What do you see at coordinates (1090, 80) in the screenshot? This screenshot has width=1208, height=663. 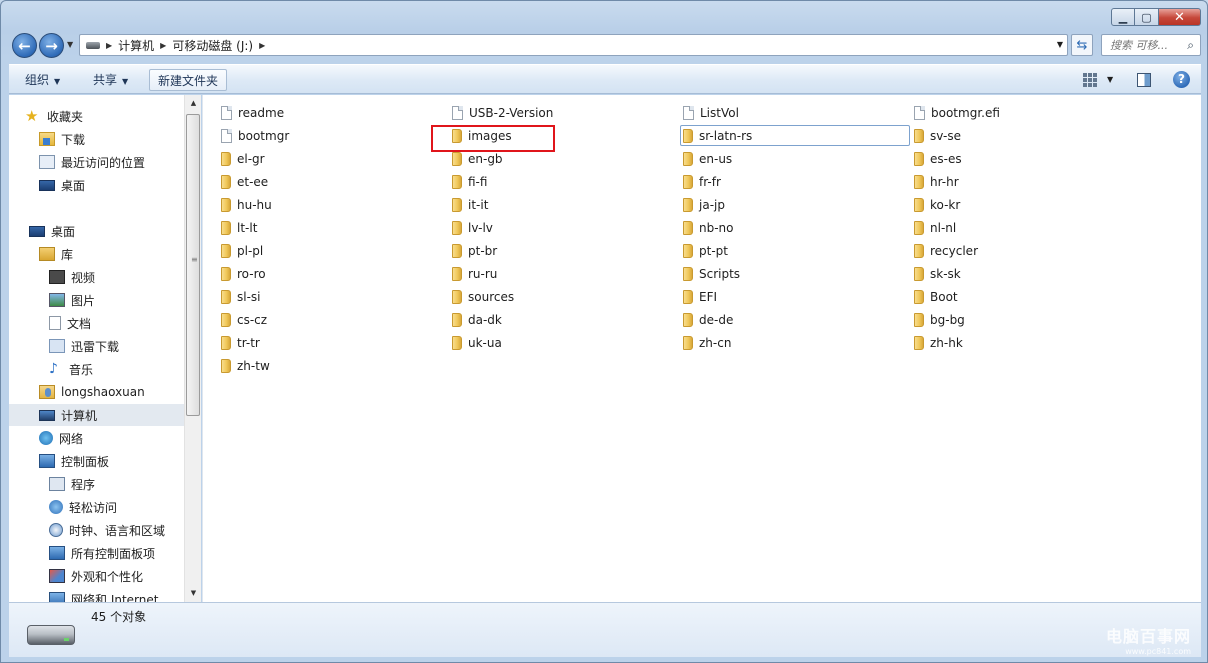 I see `change-view-icon` at bounding box center [1090, 80].